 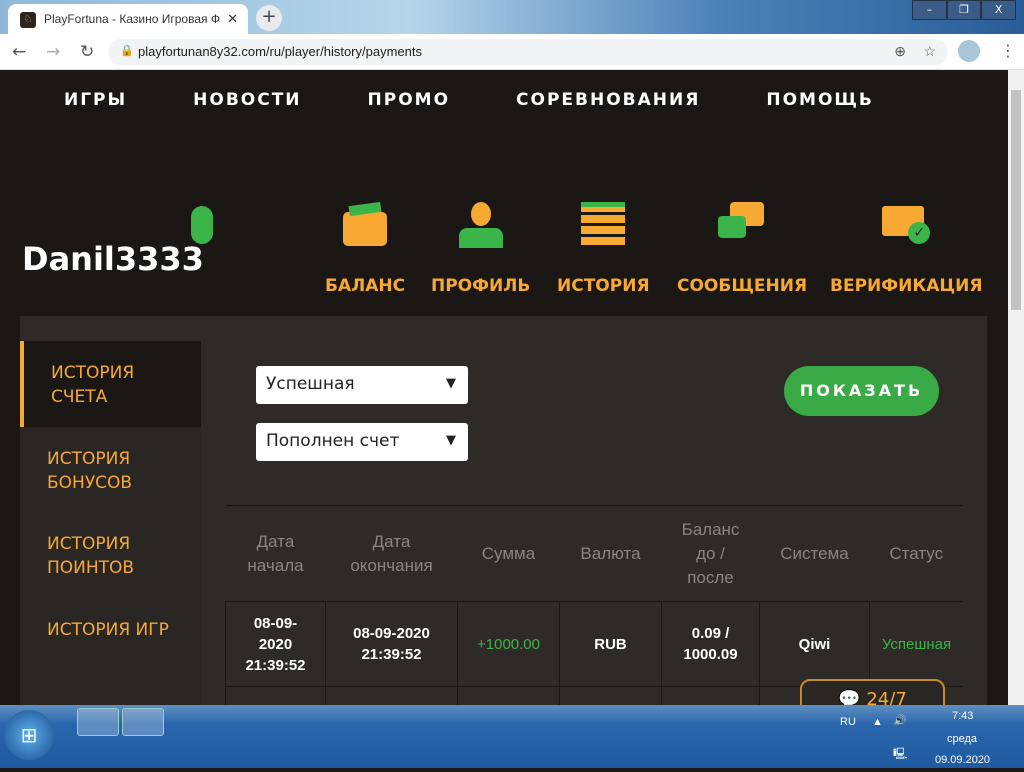 I want to click on lock-icon: 🔒, so click(x=127, y=51).